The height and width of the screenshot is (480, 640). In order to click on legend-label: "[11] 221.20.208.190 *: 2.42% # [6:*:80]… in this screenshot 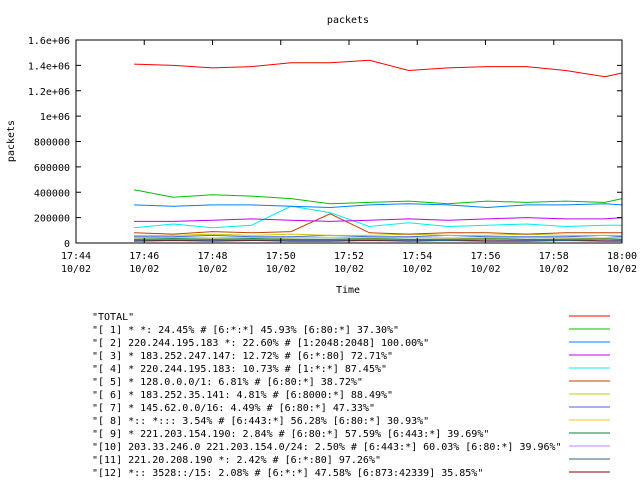, I will do `click(236, 460)`.